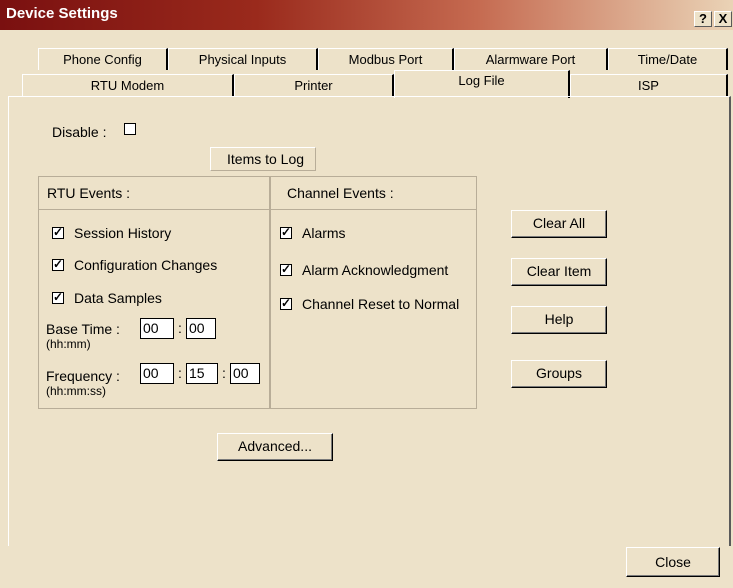 This screenshot has width=733, height=588. Describe the element at coordinates (314, 85) in the screenshot. I see `tab-printer: Printer` at that location.